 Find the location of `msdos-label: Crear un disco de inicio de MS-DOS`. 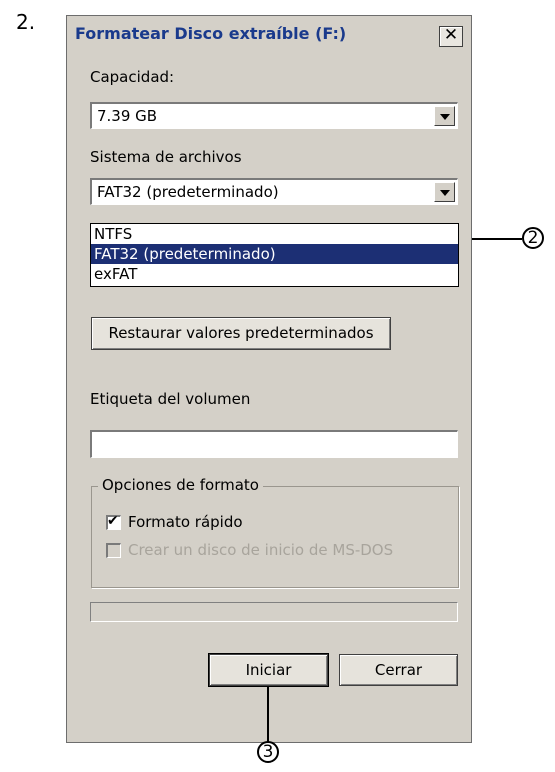

msdos-label: Crear un disco de inicio de MS-DOS is located at coordinates (261, 550).